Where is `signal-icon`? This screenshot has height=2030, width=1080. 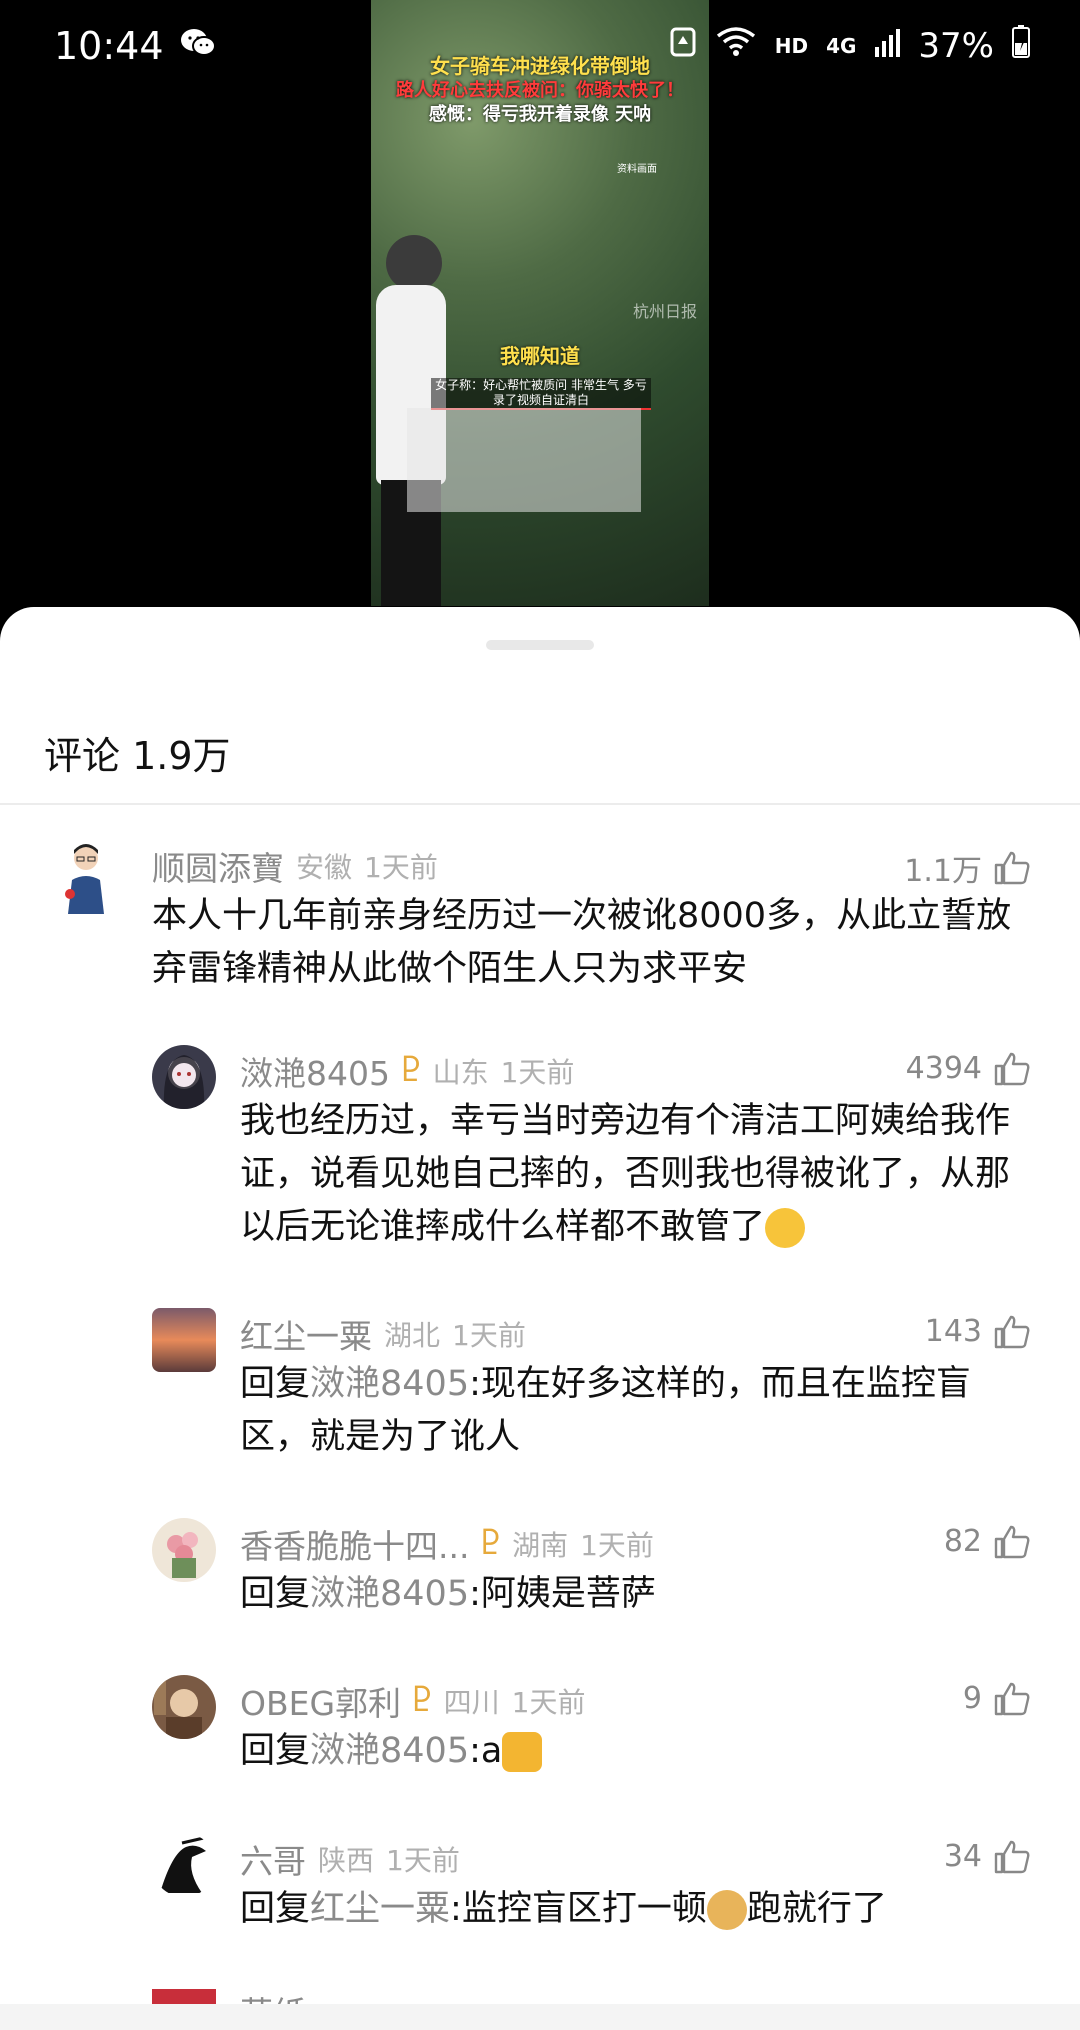
signal-icon is located at coordinates (887, 46).